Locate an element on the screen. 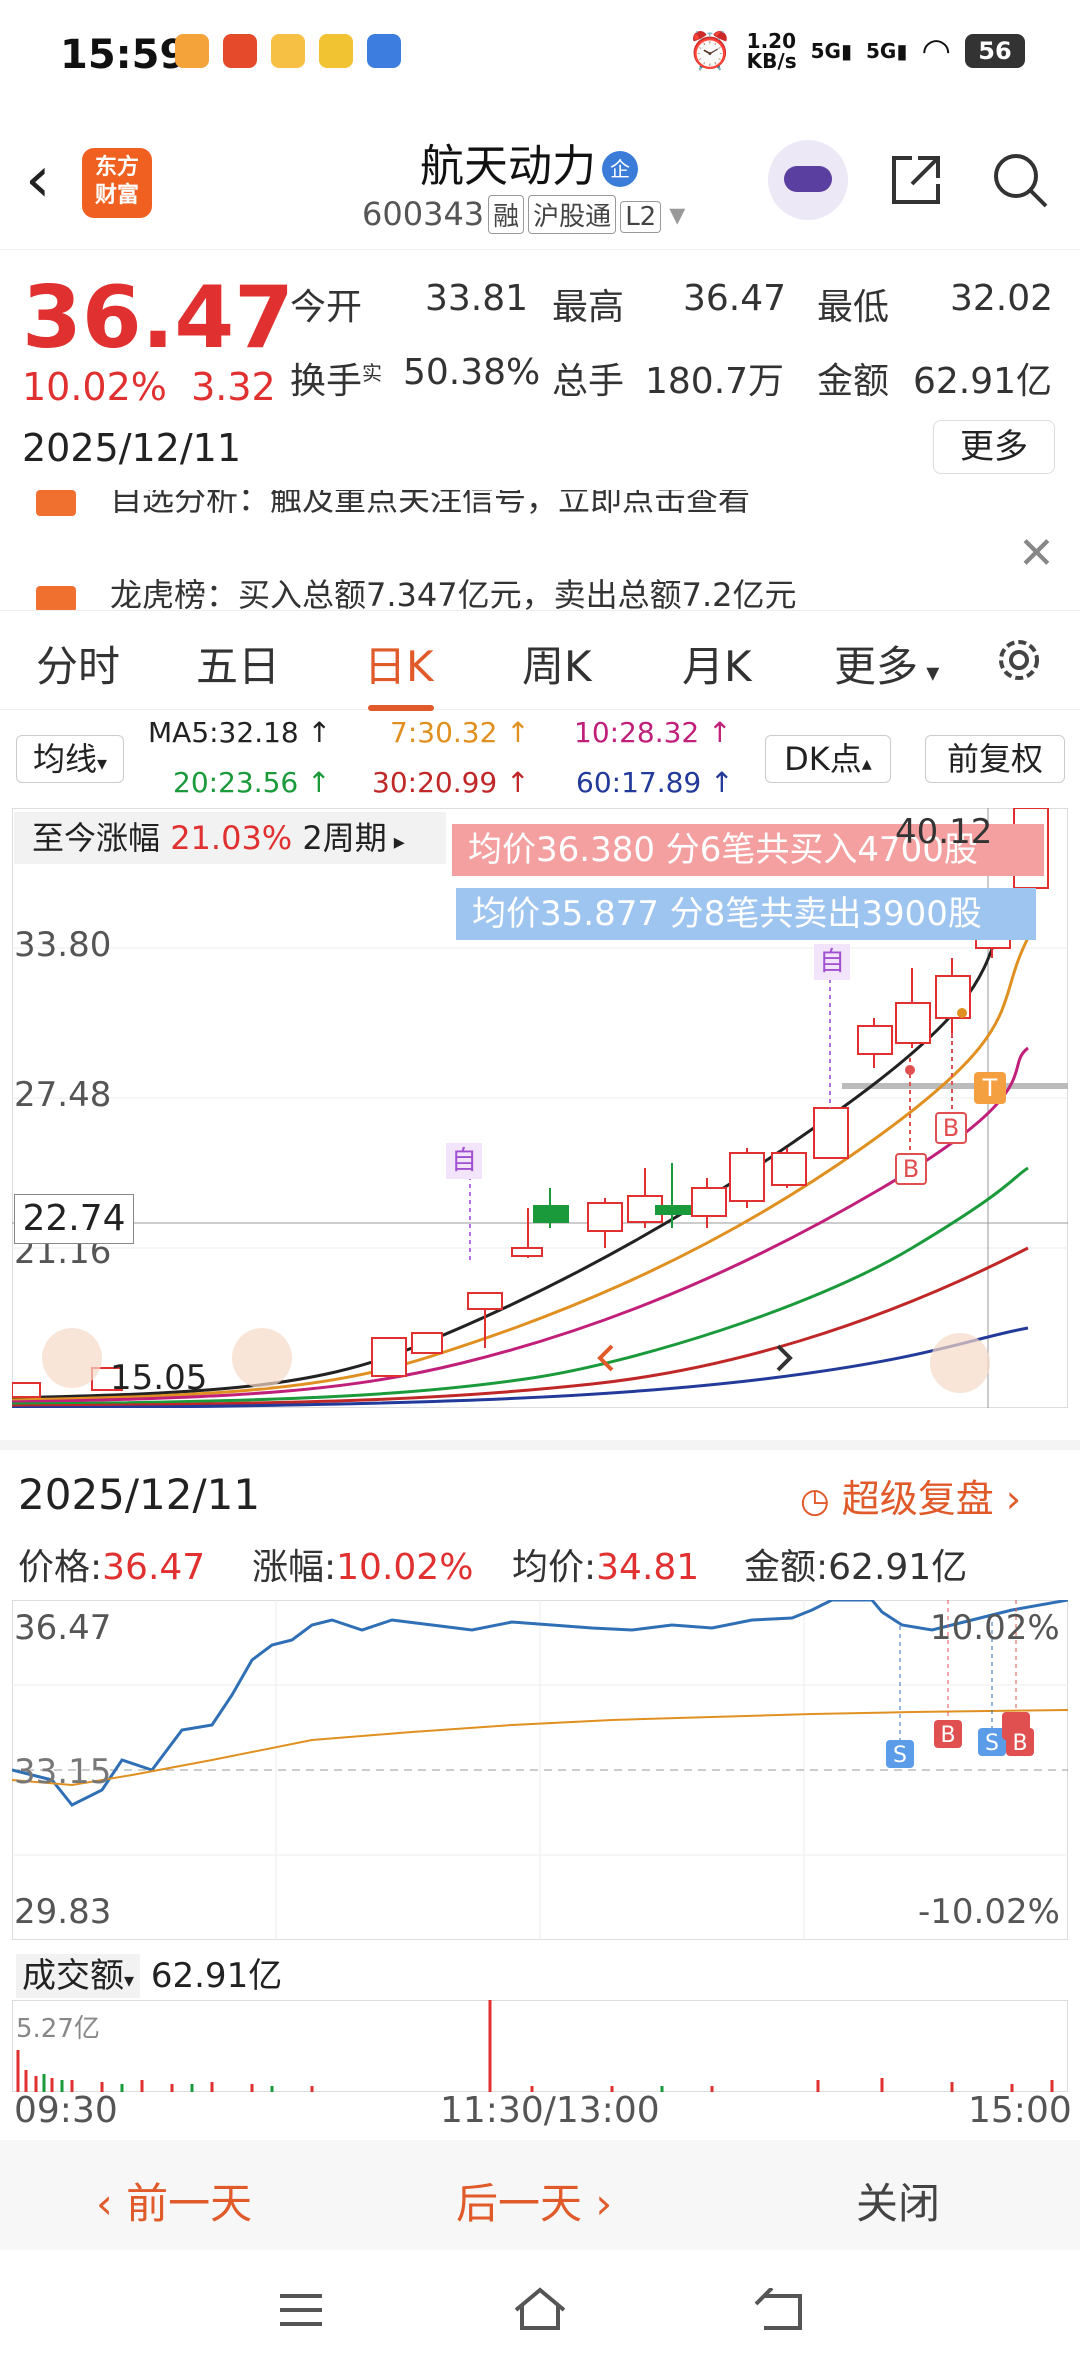 This screenshot has width=1080, height=2376. time-mid: 11:30/13:00 is located at coordinates (550, 2110).